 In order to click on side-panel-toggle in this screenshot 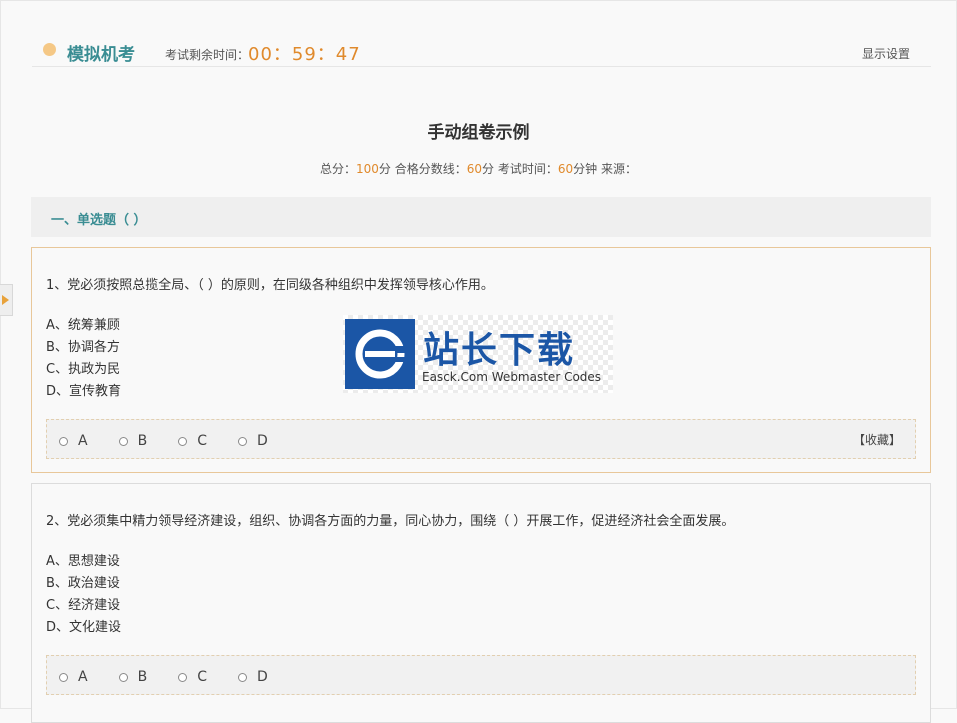, I will do `click(6, 300)`.